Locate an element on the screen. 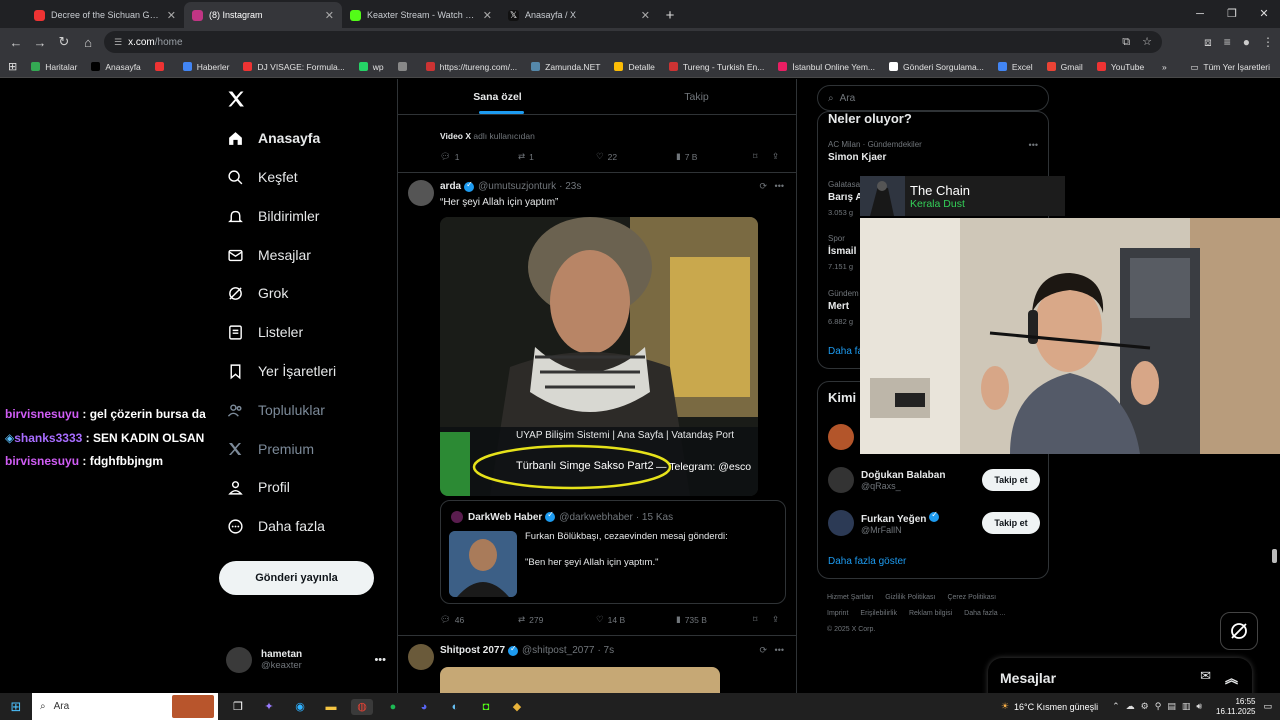  bookmark-item: Haberler is located at coordinates (205, 67).